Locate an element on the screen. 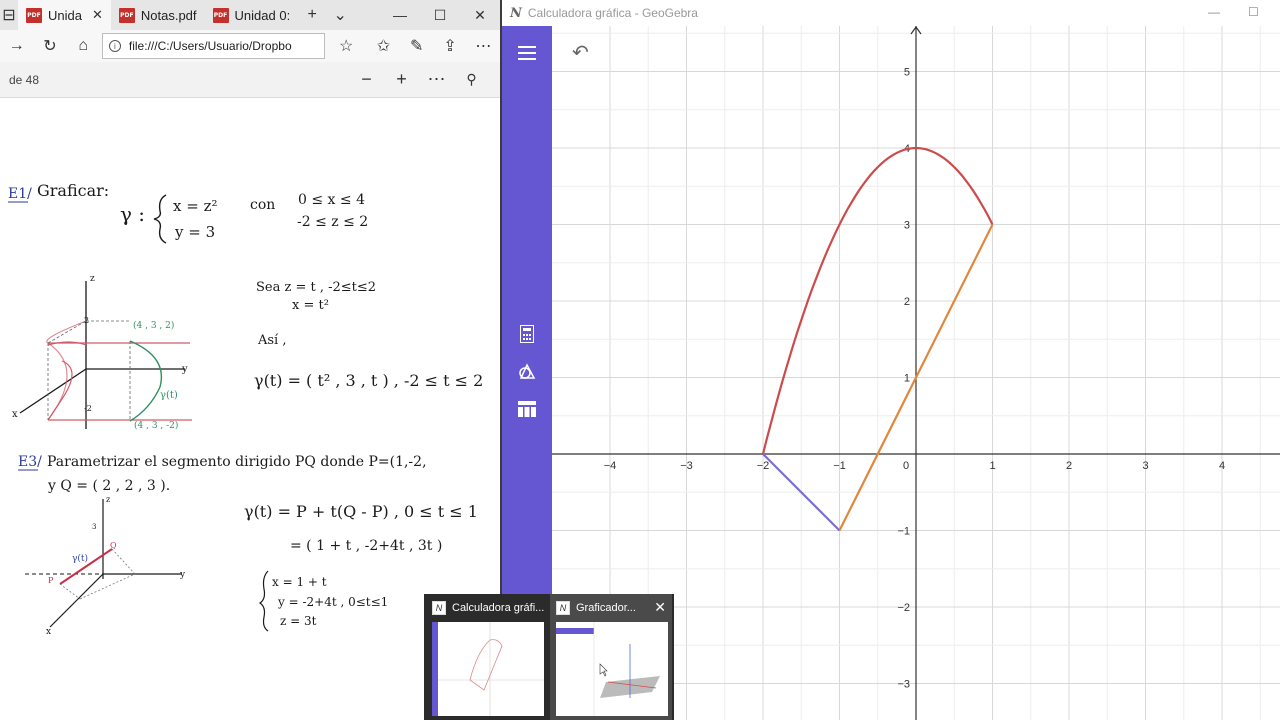  asi-text: Así , is located at coordinates (271, 340).